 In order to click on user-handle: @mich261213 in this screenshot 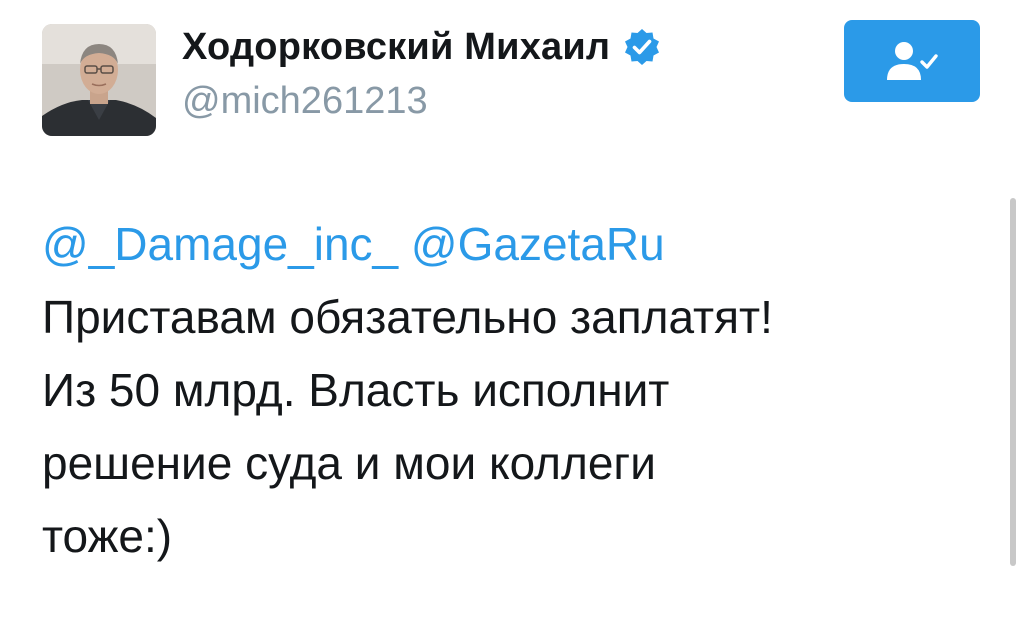, I will do `click(305, 101)`.